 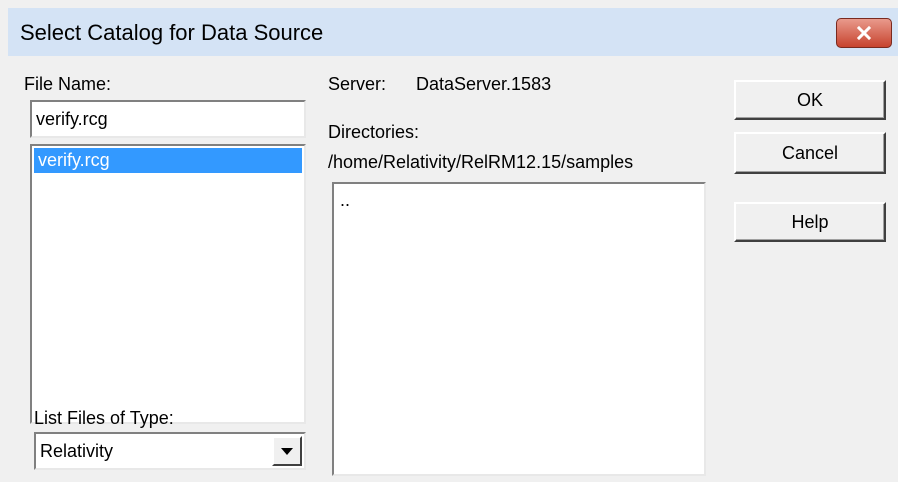 I want to click on file-type-selected-value: Relativity, so click(x=77, y=451).